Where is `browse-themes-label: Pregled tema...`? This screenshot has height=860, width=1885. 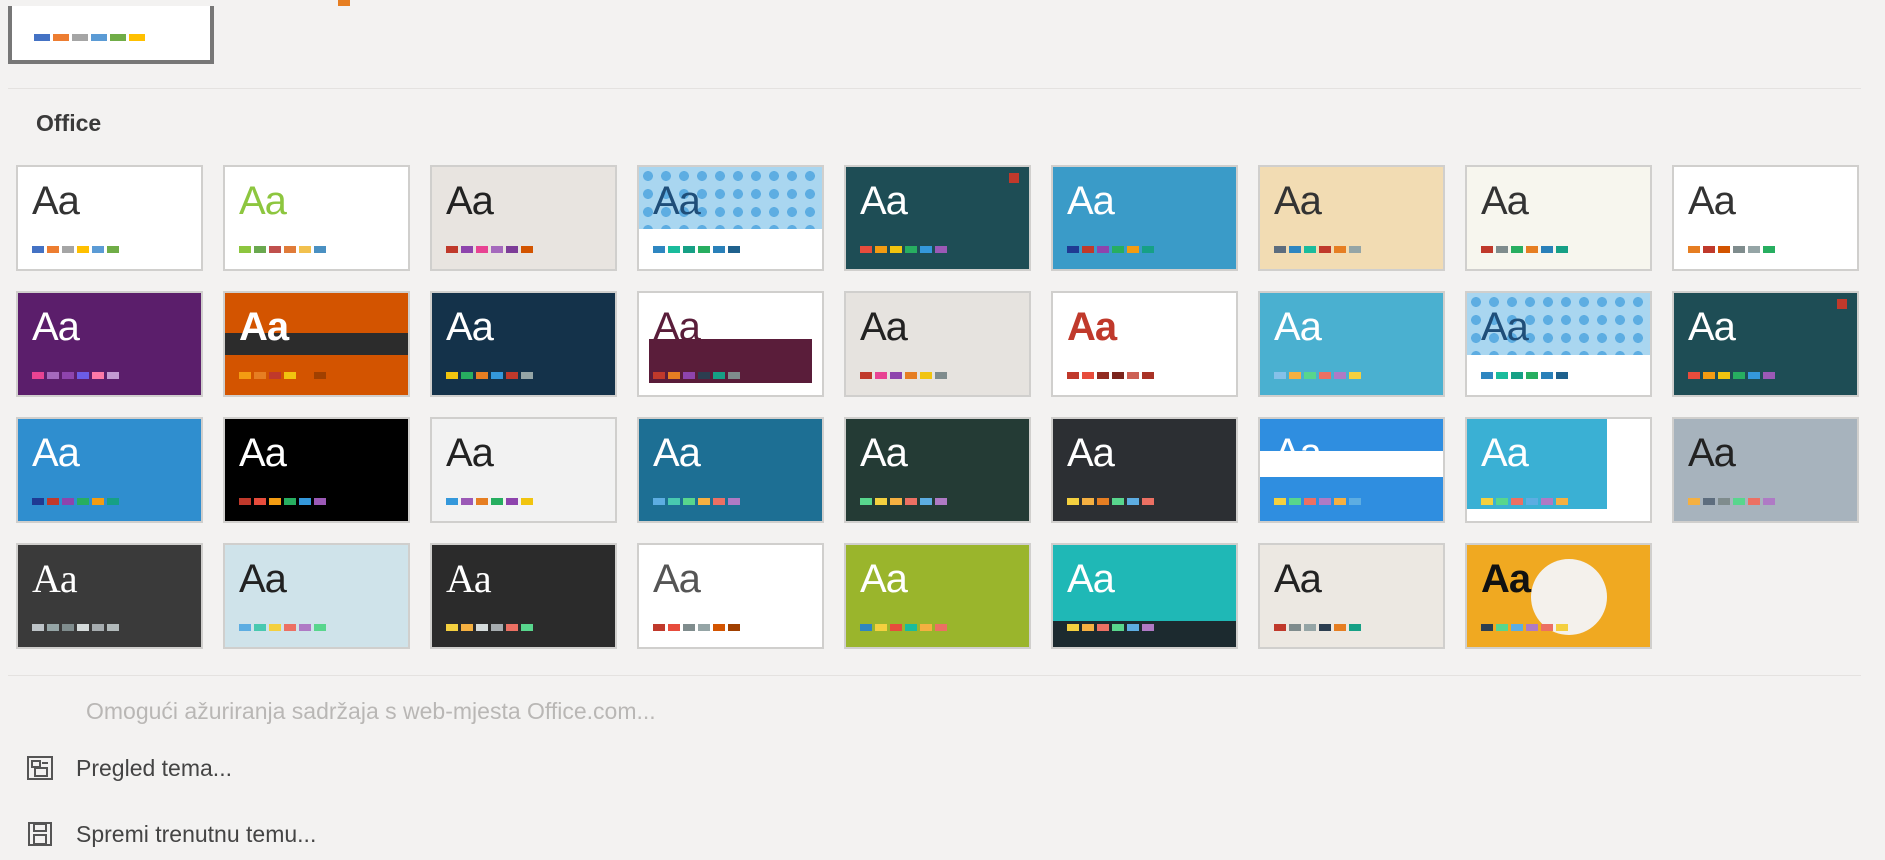
browse-themes-label: Pregled tema... is located at coordinates (154, 767).